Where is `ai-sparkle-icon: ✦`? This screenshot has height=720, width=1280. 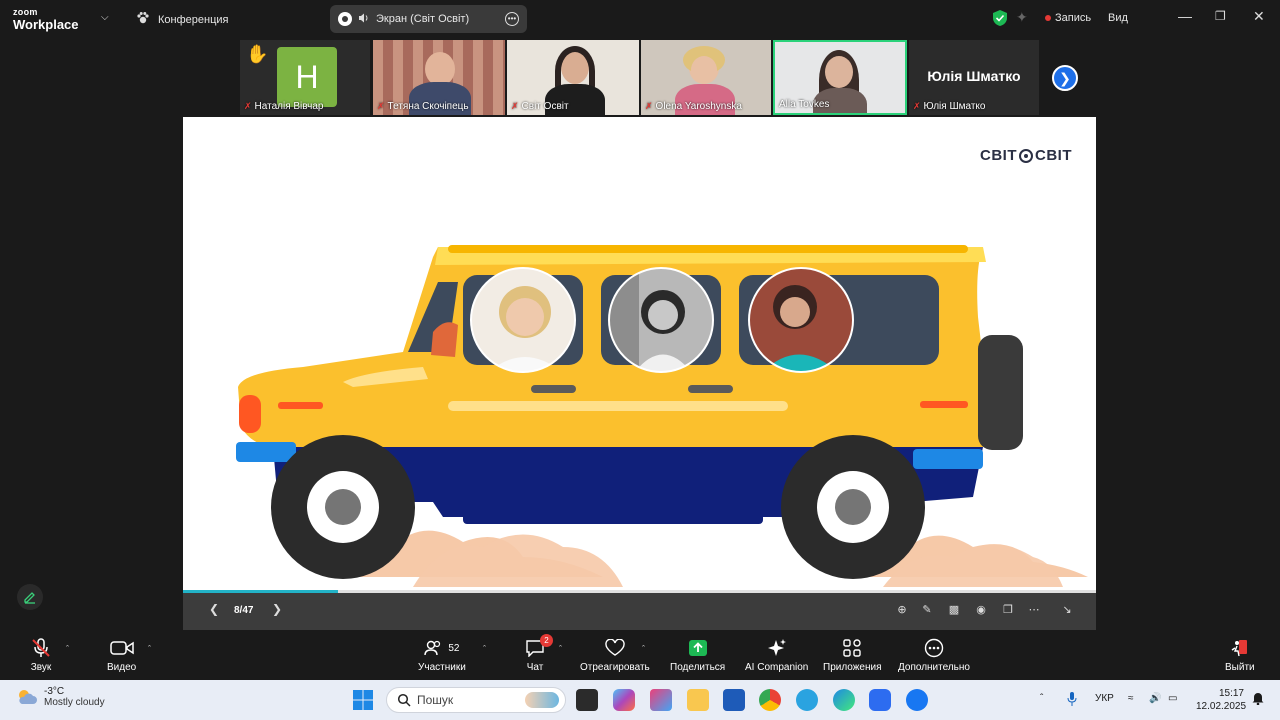
ai-sparkle-icon: ✦ is located at coordinates (1022, 17).